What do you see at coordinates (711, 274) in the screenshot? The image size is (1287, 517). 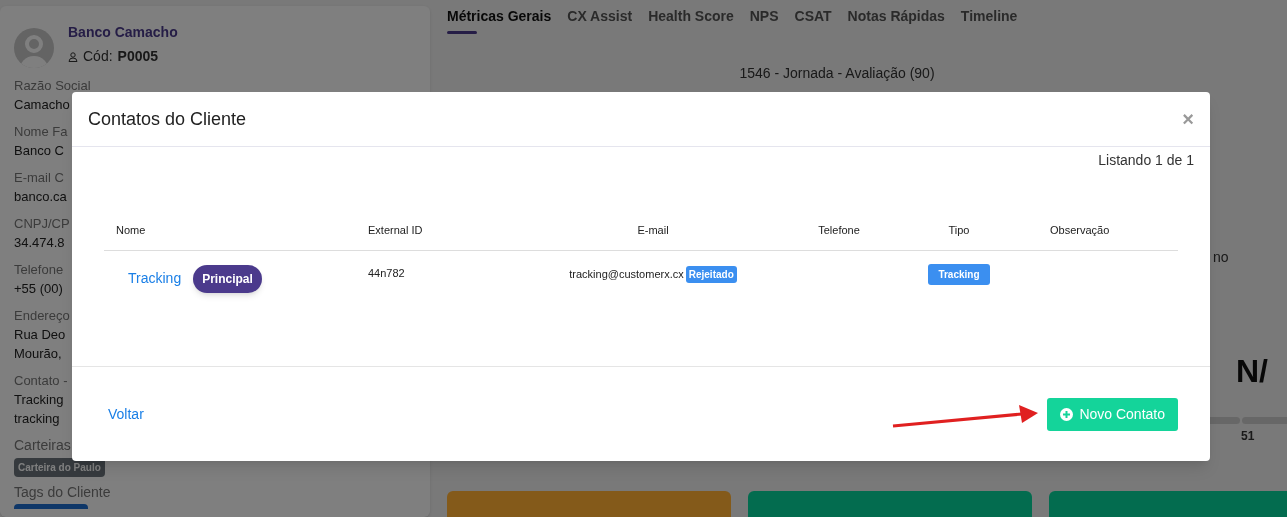 I see `status-badge: Rejeitado` at bounding box center [711, 274].